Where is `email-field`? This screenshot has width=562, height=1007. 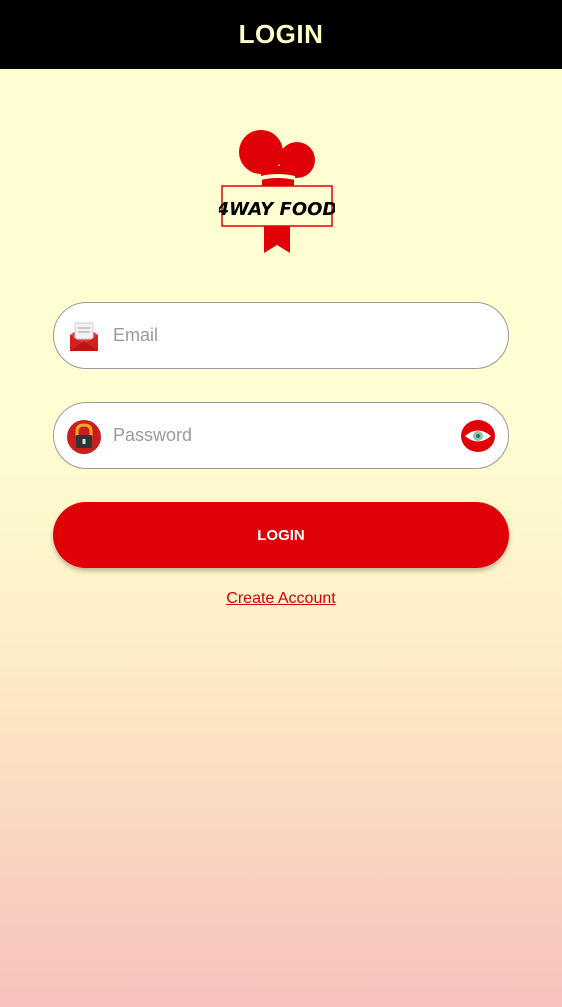 email-field is located at coordinates (281, 335).